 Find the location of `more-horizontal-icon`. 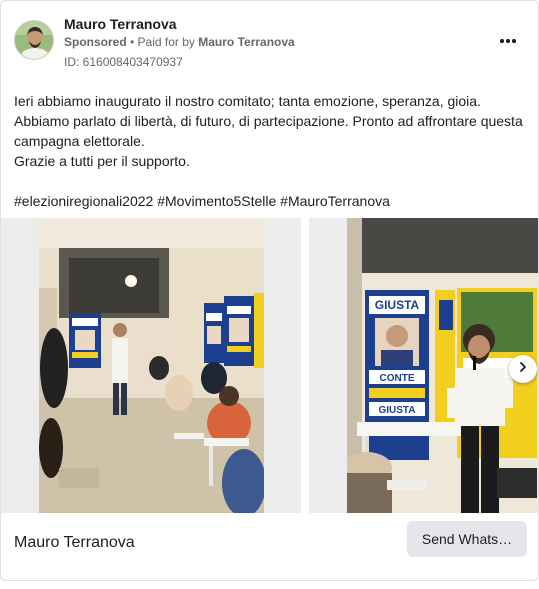

more-horizontal-icon is located at coordinates (508, 41).